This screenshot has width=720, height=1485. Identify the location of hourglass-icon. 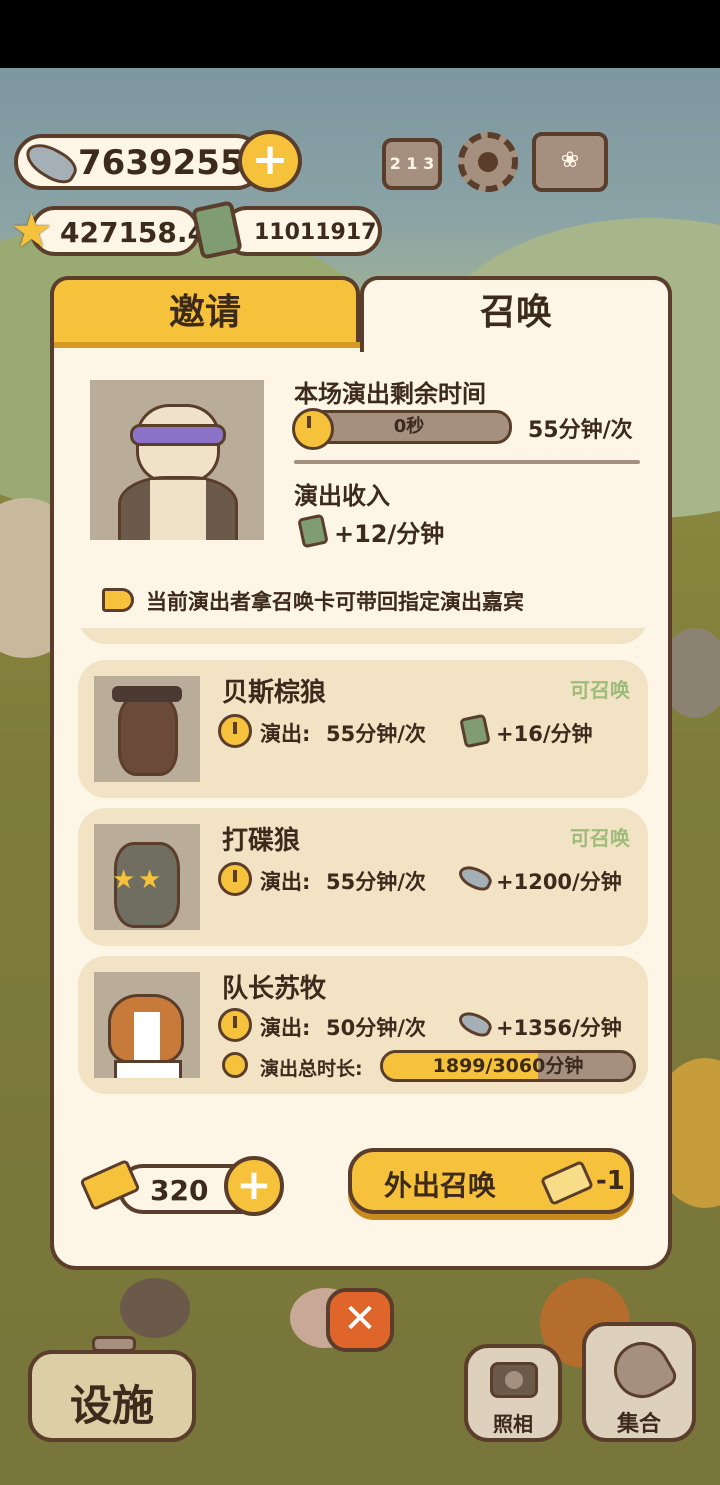
(235, 1065).